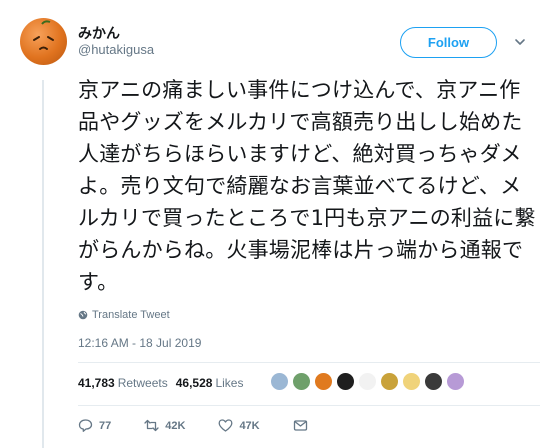 The width and height of the screenshot is (555, 448). Describe the element at coordinates (448, 42) in the screenshot. I see `follow-button: Follow` at that location.